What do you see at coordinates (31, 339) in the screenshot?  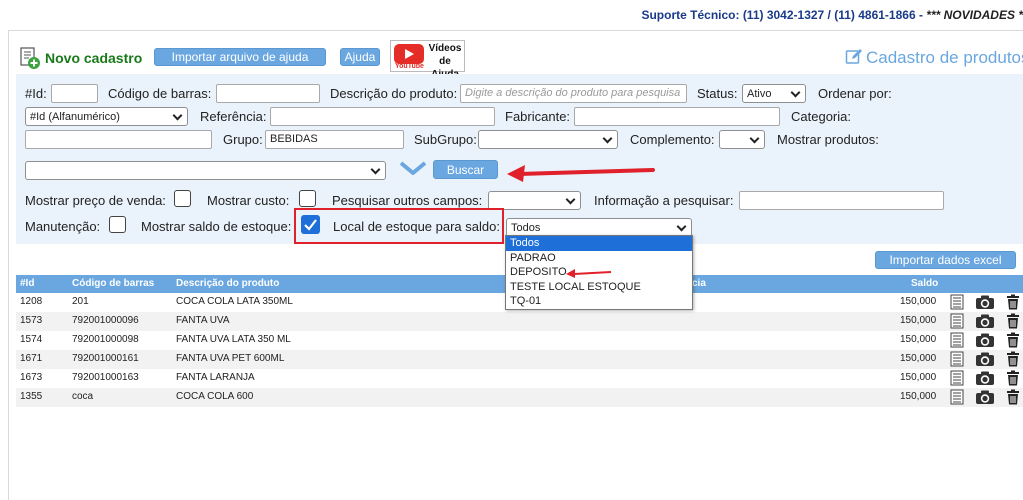 I see `cell-id: 1574` at bounding box center [31, 339].